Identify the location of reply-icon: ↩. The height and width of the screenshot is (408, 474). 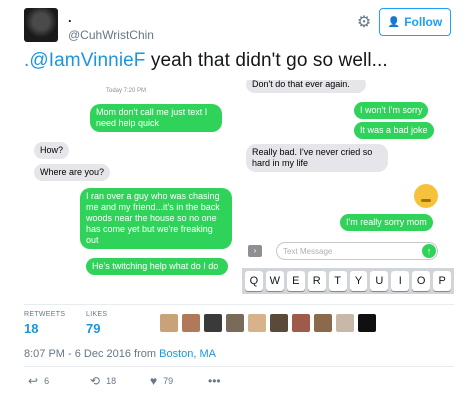
(33, 381).